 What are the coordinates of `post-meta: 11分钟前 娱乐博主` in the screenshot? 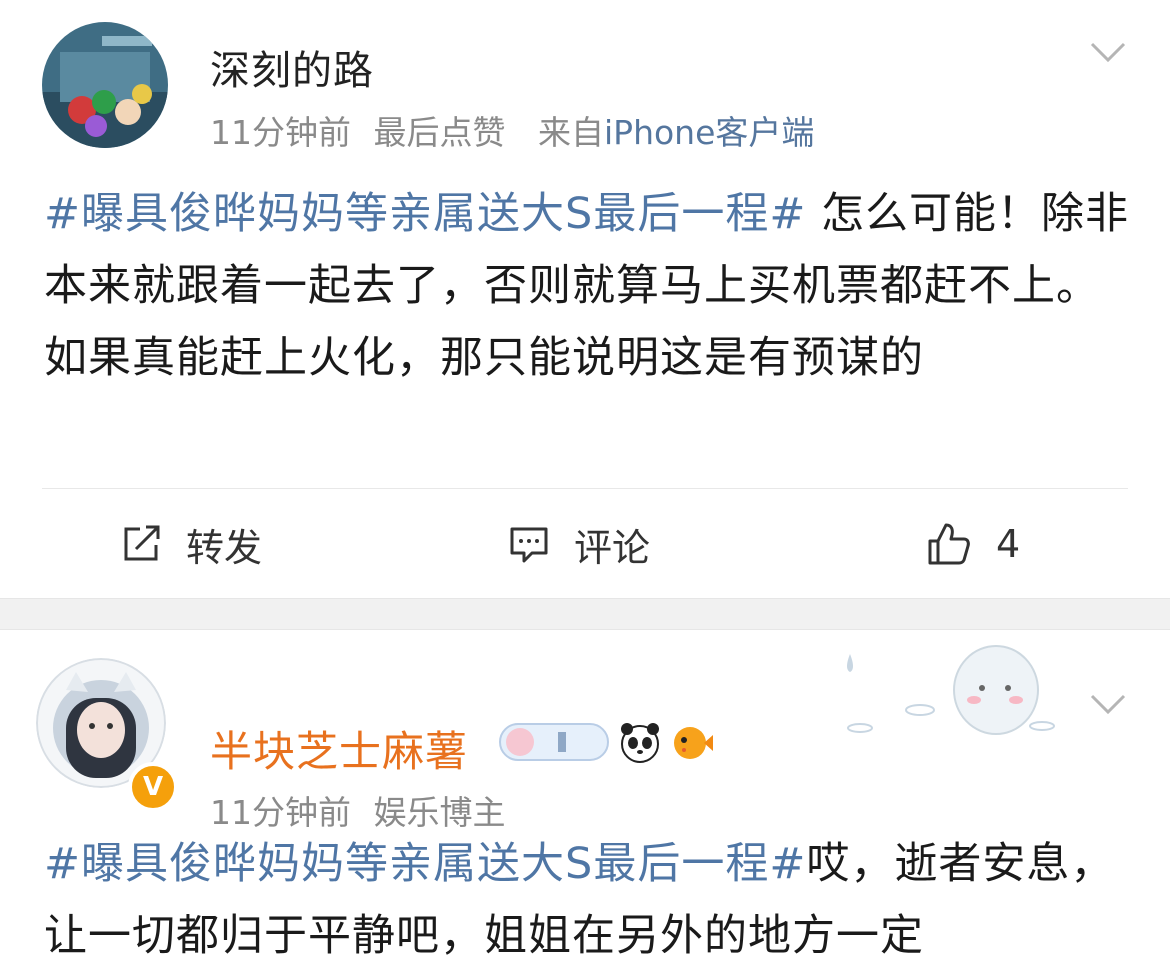 It's located at (358, 810).